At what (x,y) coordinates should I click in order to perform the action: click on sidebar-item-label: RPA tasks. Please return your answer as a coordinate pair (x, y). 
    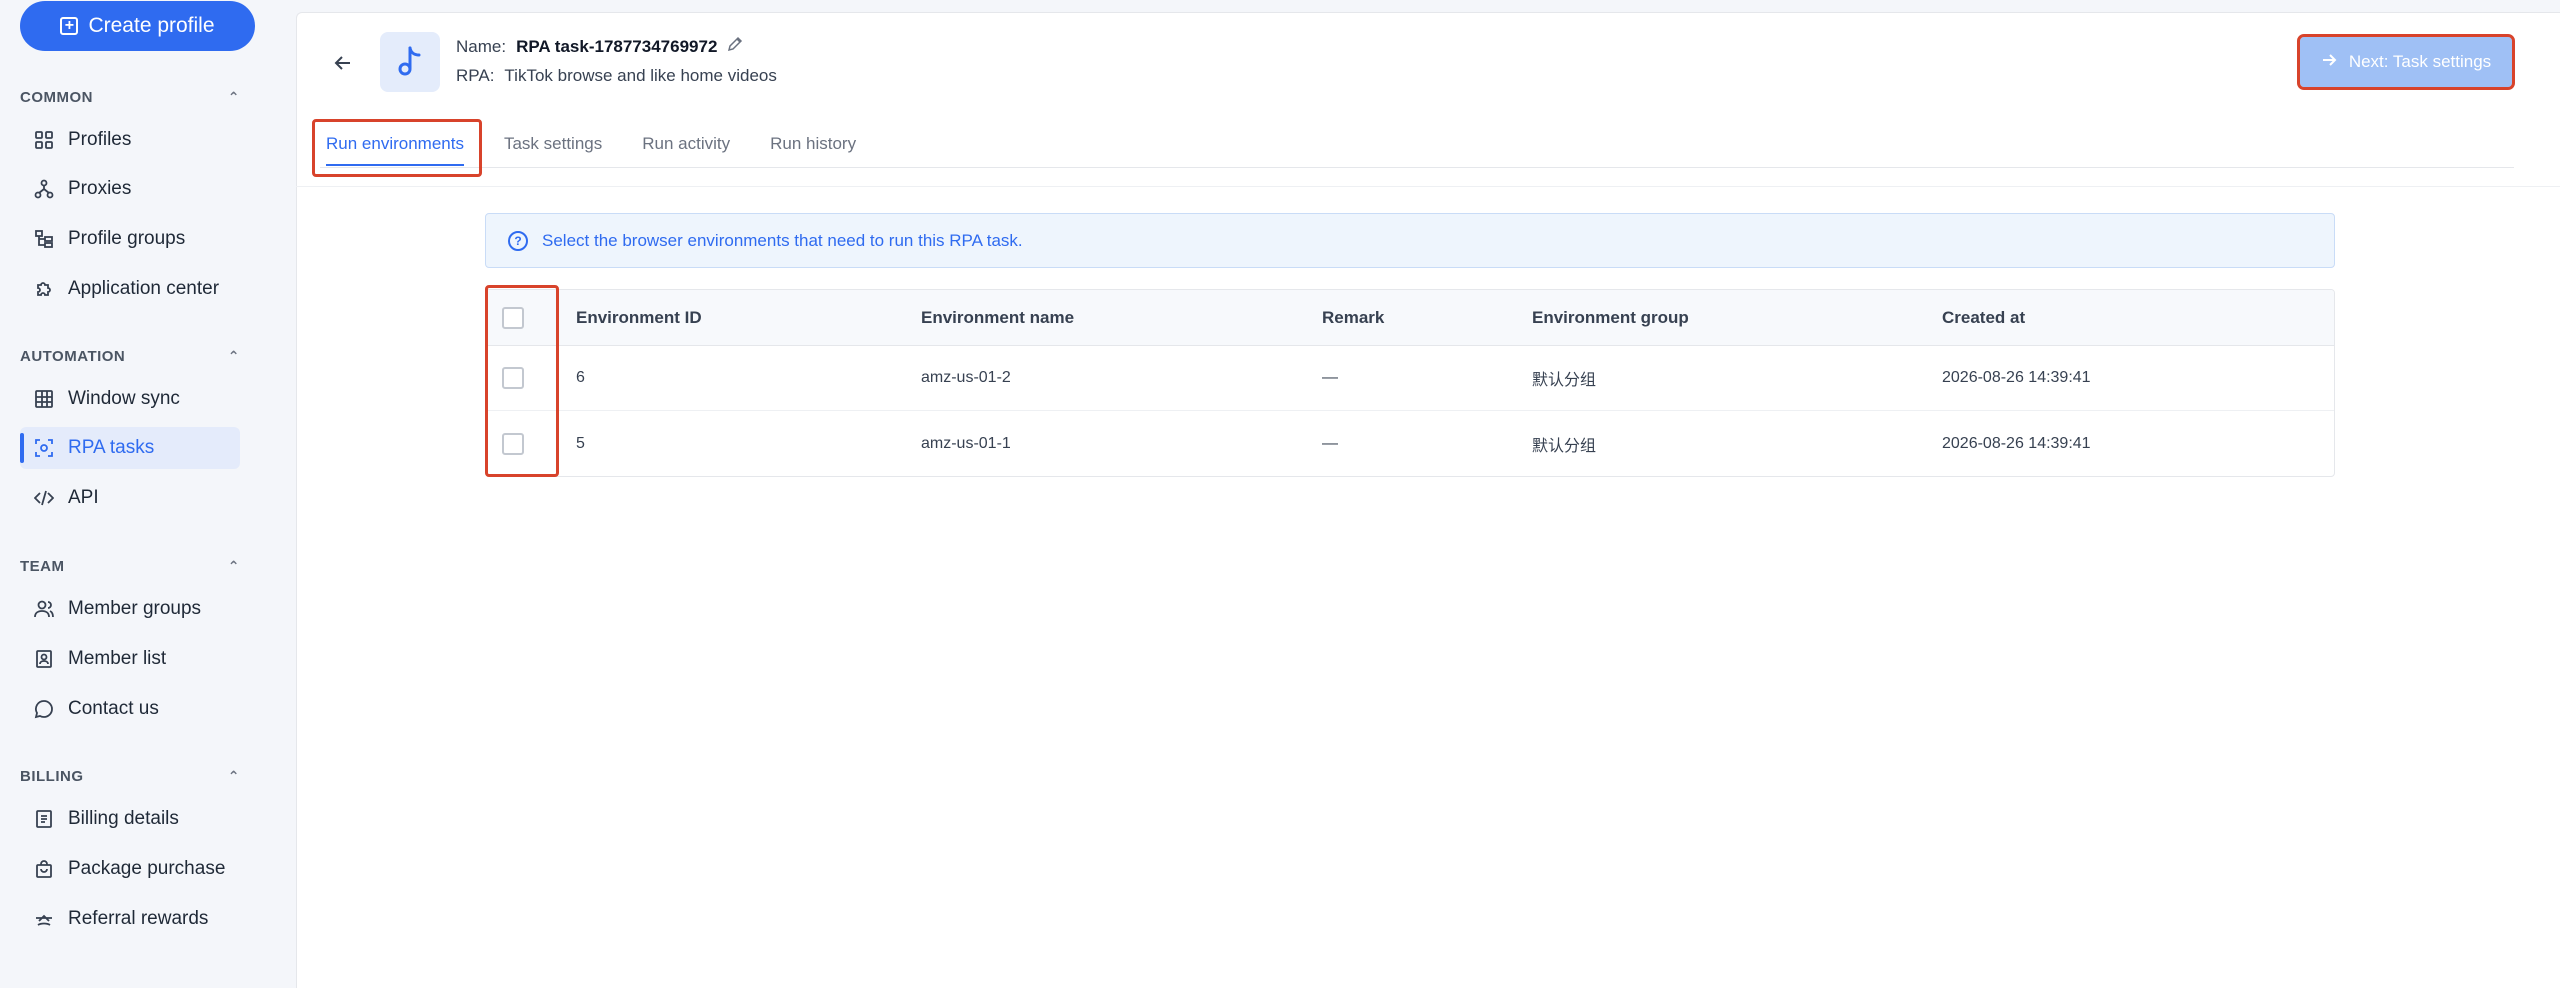
    Looking at the image, I should click on (111, 447).